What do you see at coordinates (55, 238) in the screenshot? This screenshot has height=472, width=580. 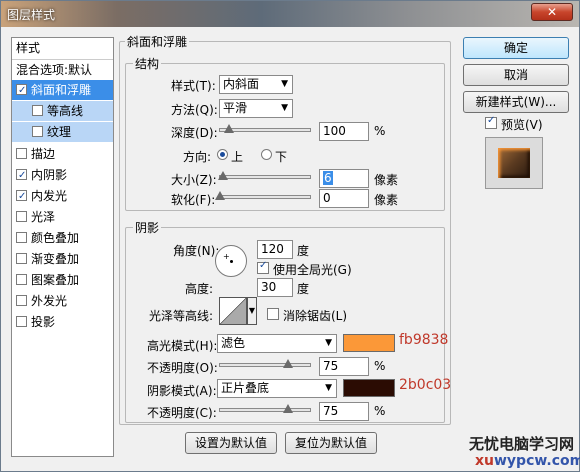 I see `style-item-label: 颜色叠加` at bounding box center [55, 238].